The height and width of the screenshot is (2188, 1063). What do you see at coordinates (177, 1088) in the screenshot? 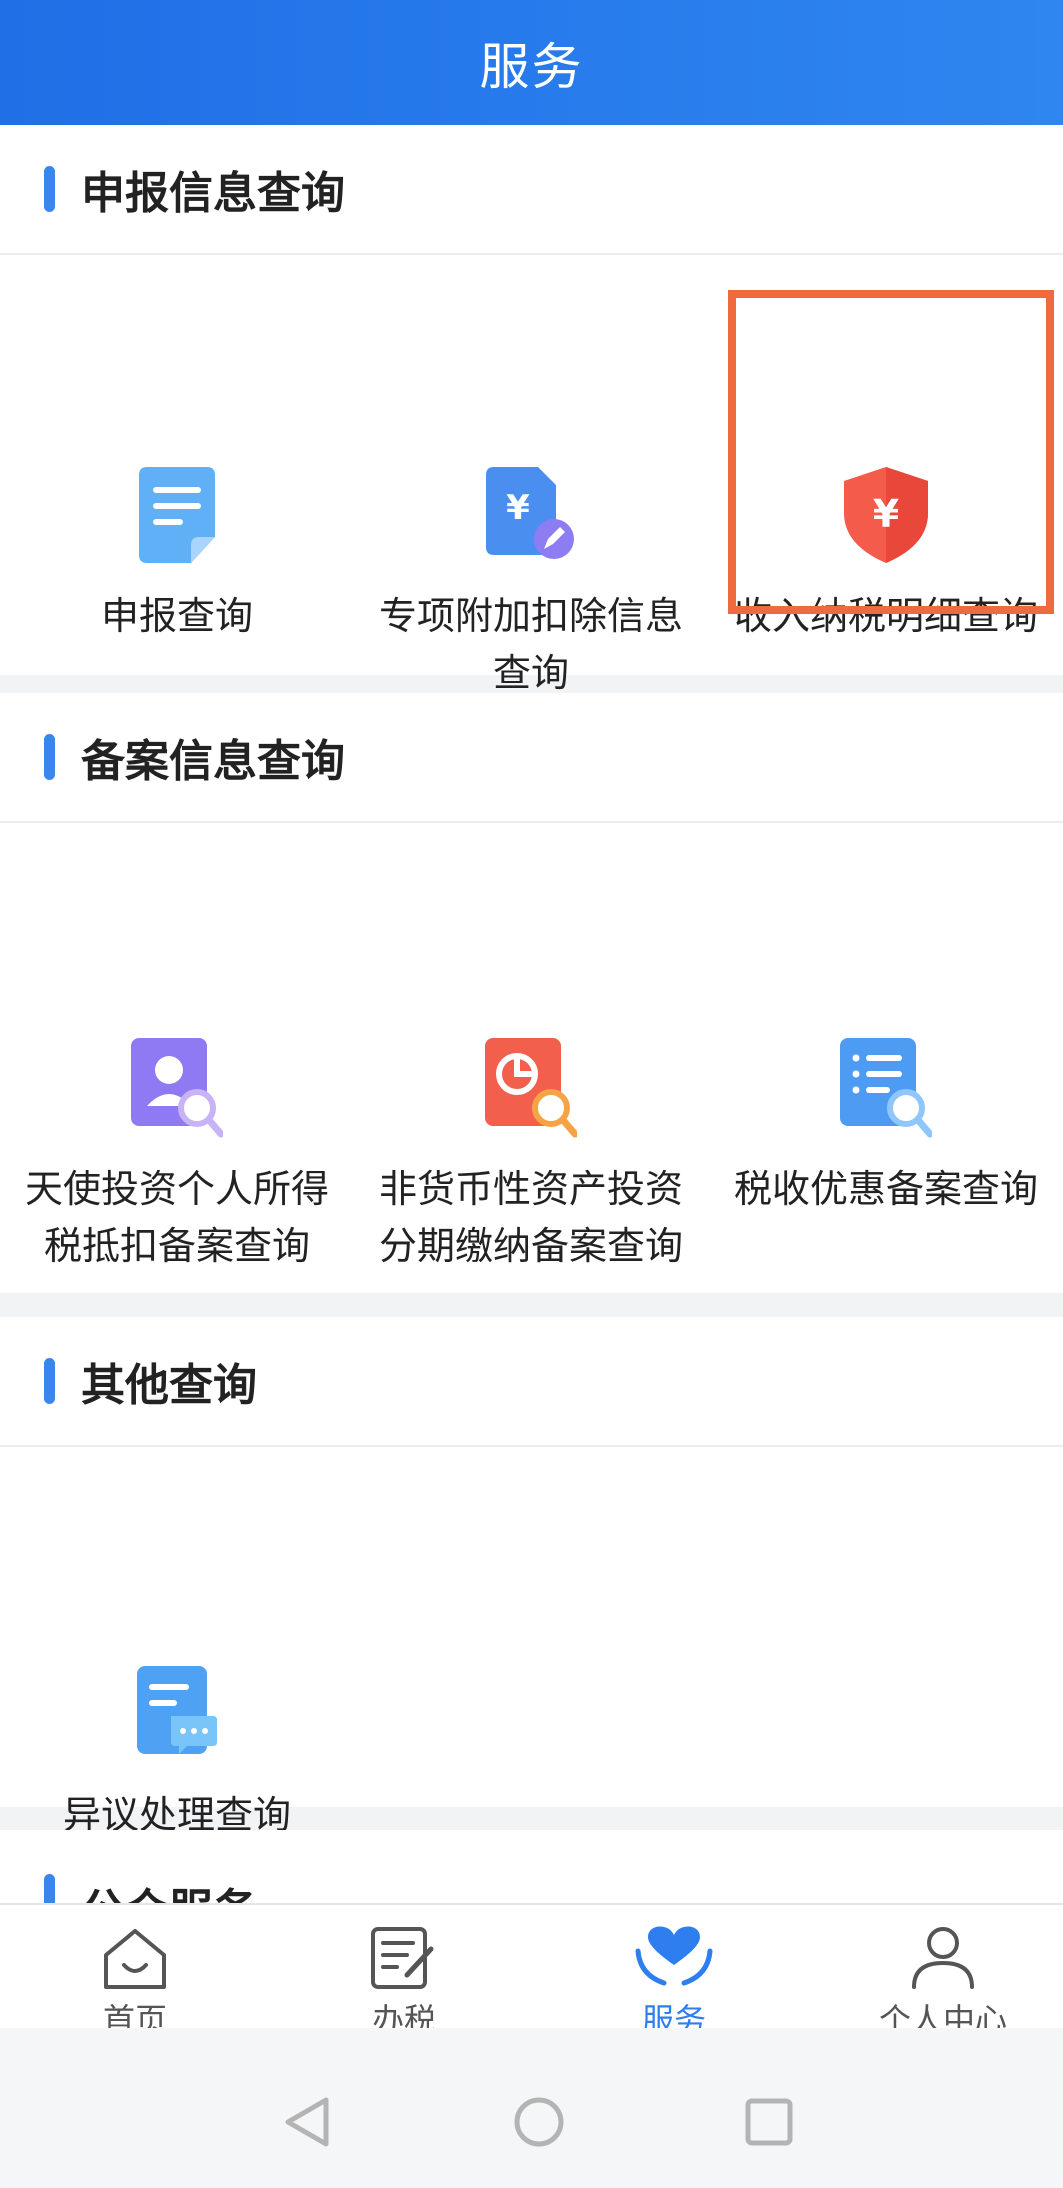
I see `person-search-icon` at bounding box center [177, 1088].